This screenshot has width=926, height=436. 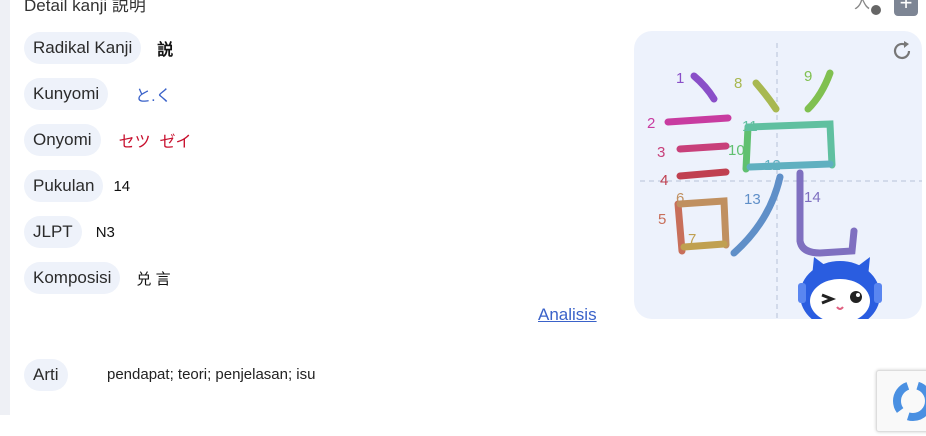 I want to click on detail-row-pukulan: Pukulan 14, so click(x=77, y=186).